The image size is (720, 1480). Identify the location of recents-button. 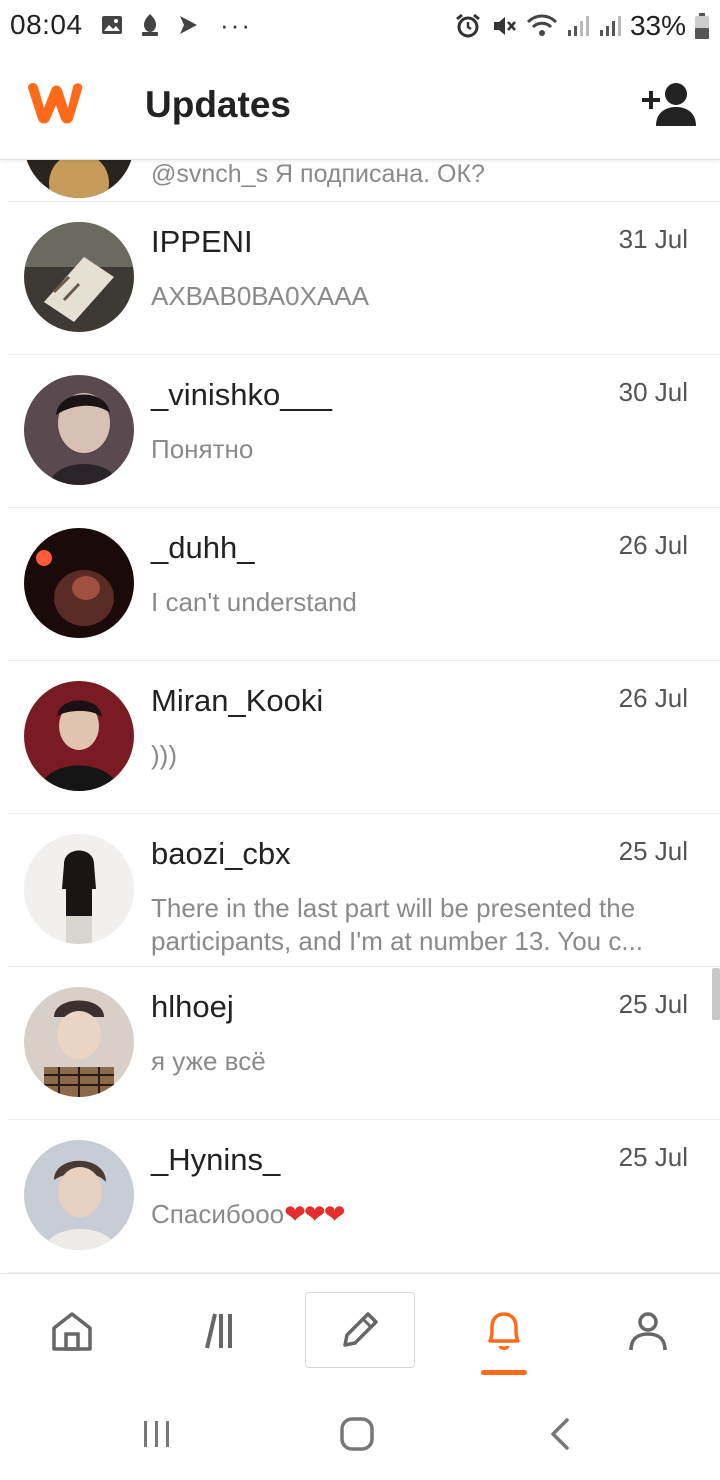
(157, 1434).